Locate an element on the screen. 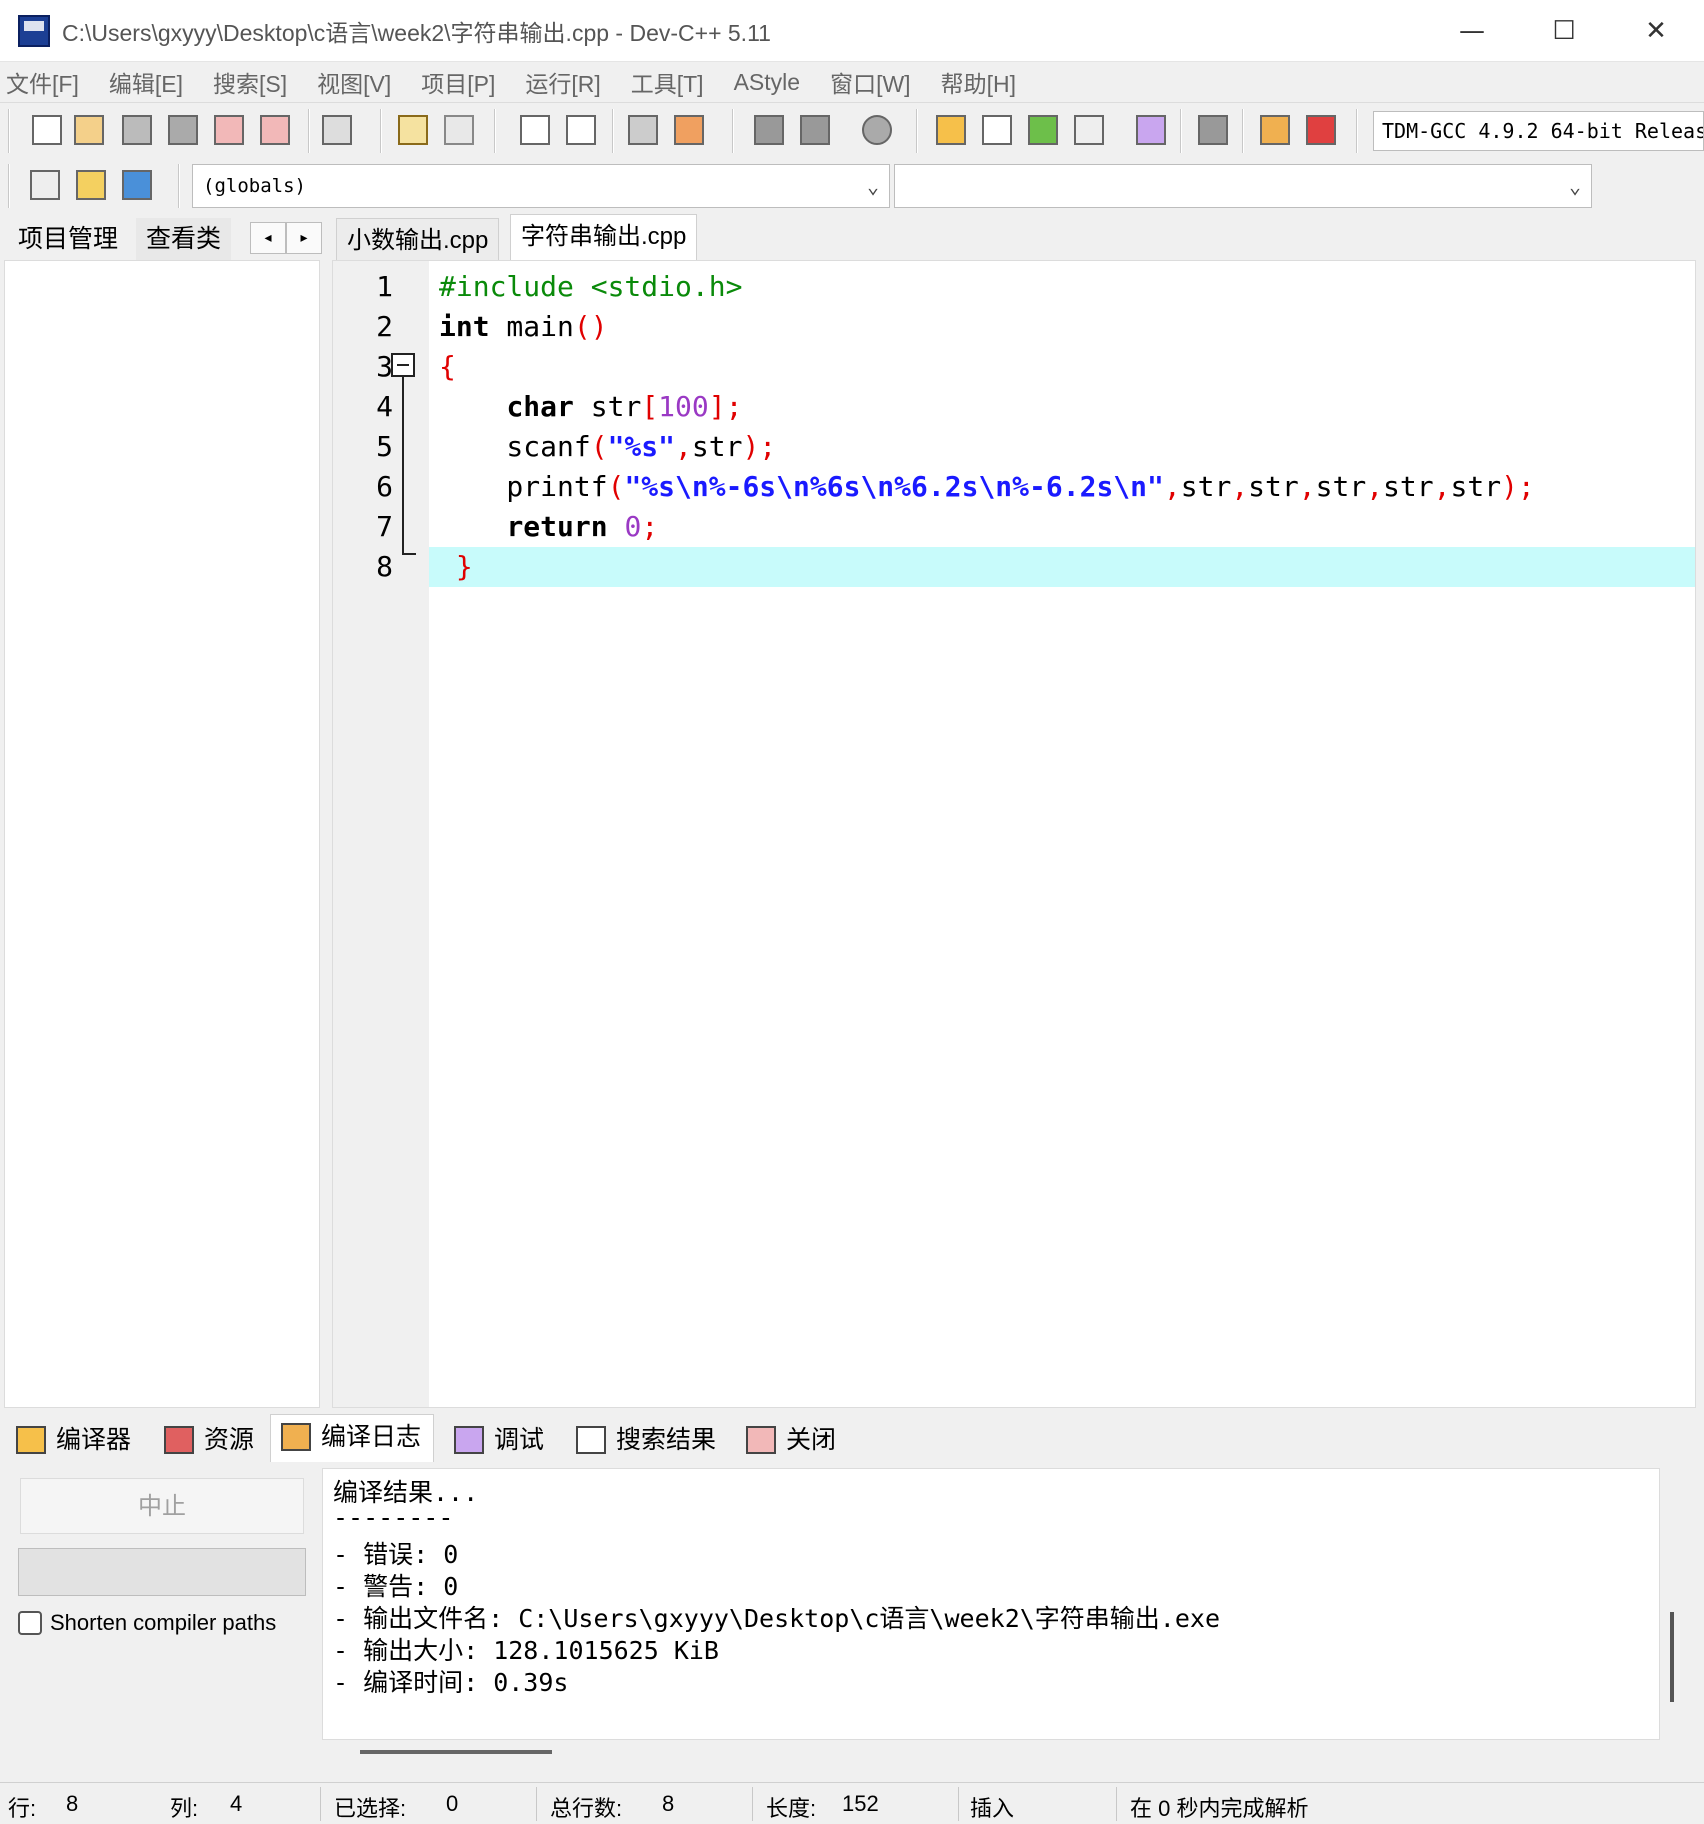  status-selected-value: 0 is located at coordinates (452, 1803).